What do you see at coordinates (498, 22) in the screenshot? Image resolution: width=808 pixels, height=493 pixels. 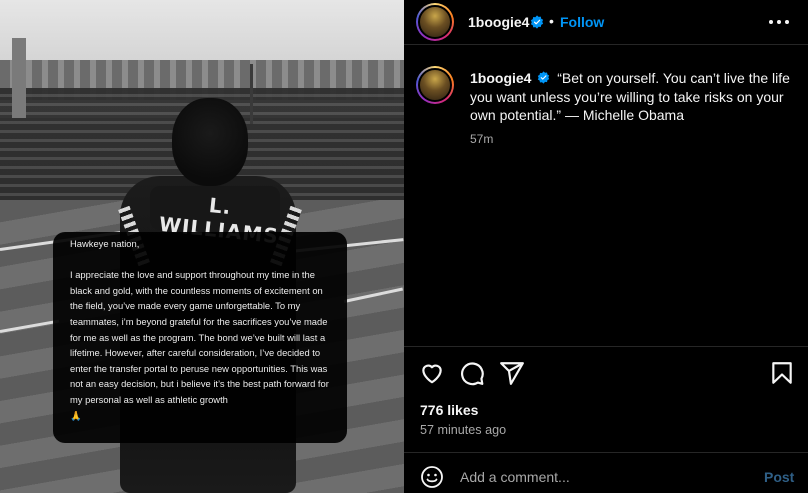 I see `header-username: 1boogie4` at bounding box center [498, 22].